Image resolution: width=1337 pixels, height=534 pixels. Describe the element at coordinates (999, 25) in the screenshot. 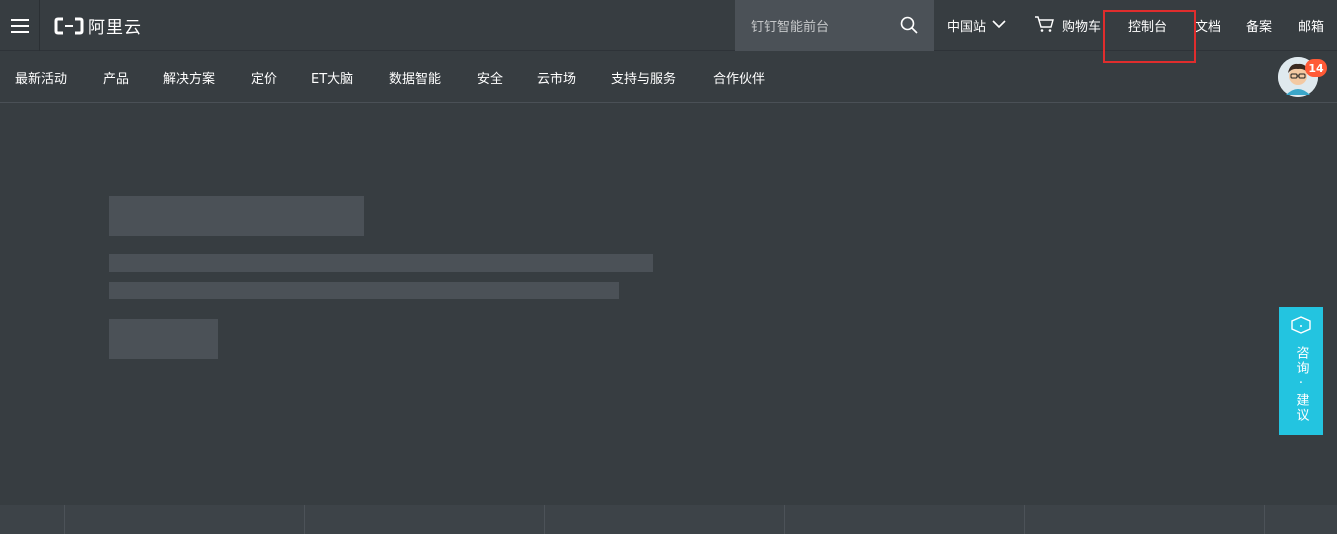

I see `chevron-down-icon` at that location.